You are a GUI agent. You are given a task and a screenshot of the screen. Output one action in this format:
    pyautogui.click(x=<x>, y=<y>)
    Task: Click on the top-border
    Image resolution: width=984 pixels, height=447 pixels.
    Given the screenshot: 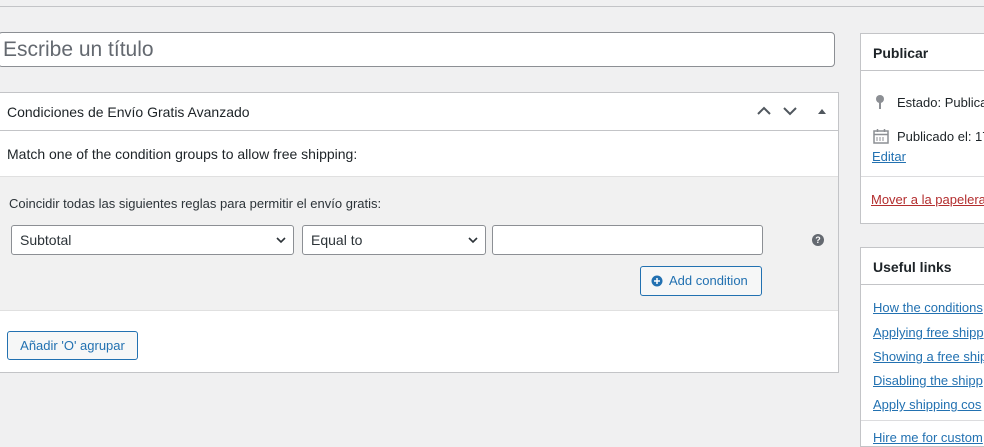 What is the action you would take?
    pyautogui.click(x=492, y=6)
    